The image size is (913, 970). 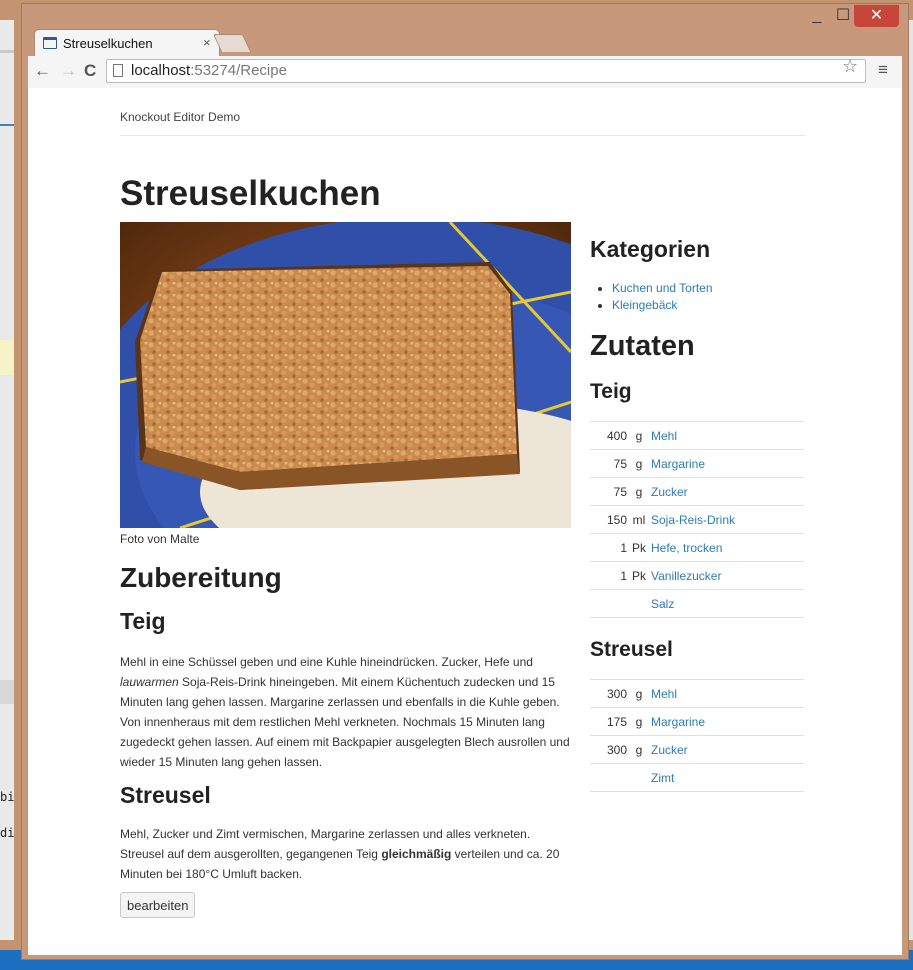 What do you see at coordinates (180, 117) in the screenshot?
I see `site-brand: Knockout Editor Demo` at bounding box center [180, 117].